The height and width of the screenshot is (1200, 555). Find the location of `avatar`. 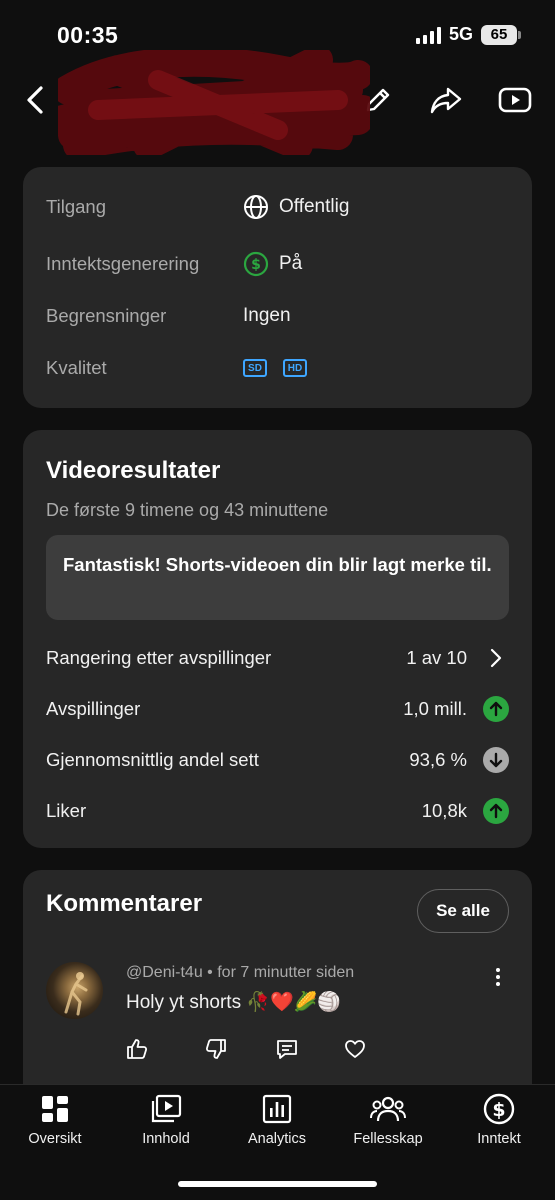

avatar is located at coordinates (74, 990).